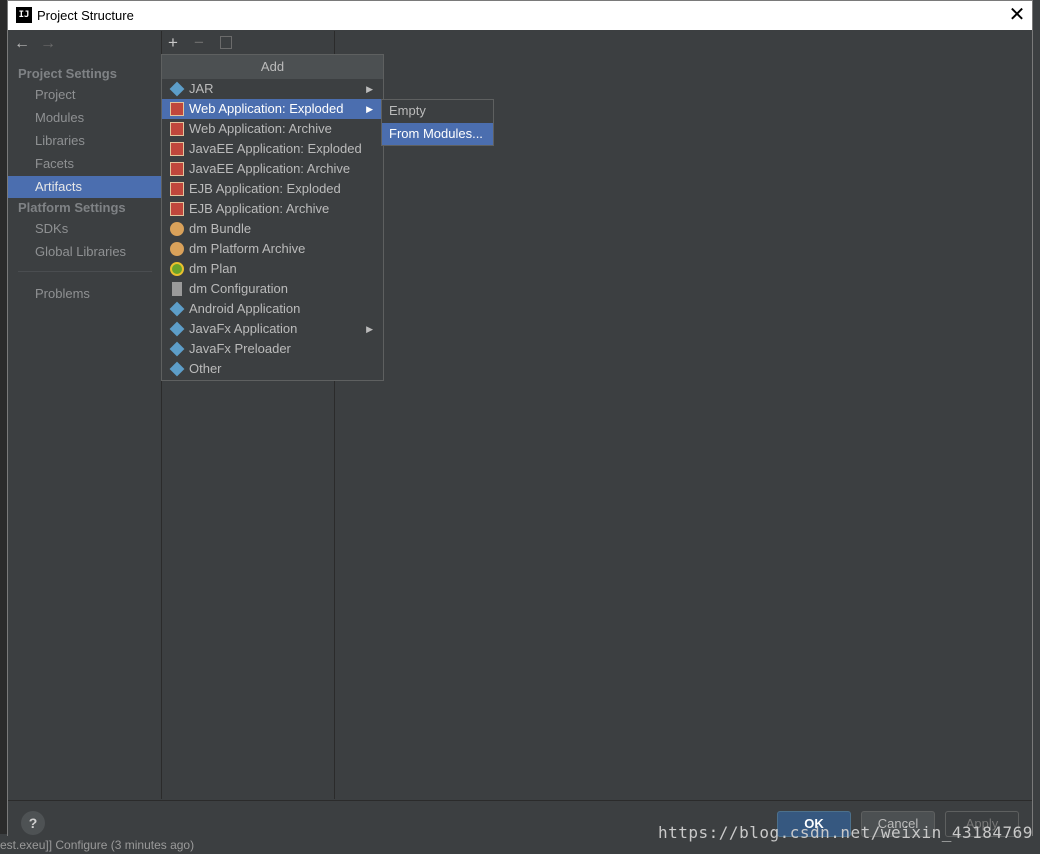 This screenshot has height=854, width=1040. Describe the element at coordinates (84, 95) in the screenshot. I see `sidebar-item-project: Project` at that location.